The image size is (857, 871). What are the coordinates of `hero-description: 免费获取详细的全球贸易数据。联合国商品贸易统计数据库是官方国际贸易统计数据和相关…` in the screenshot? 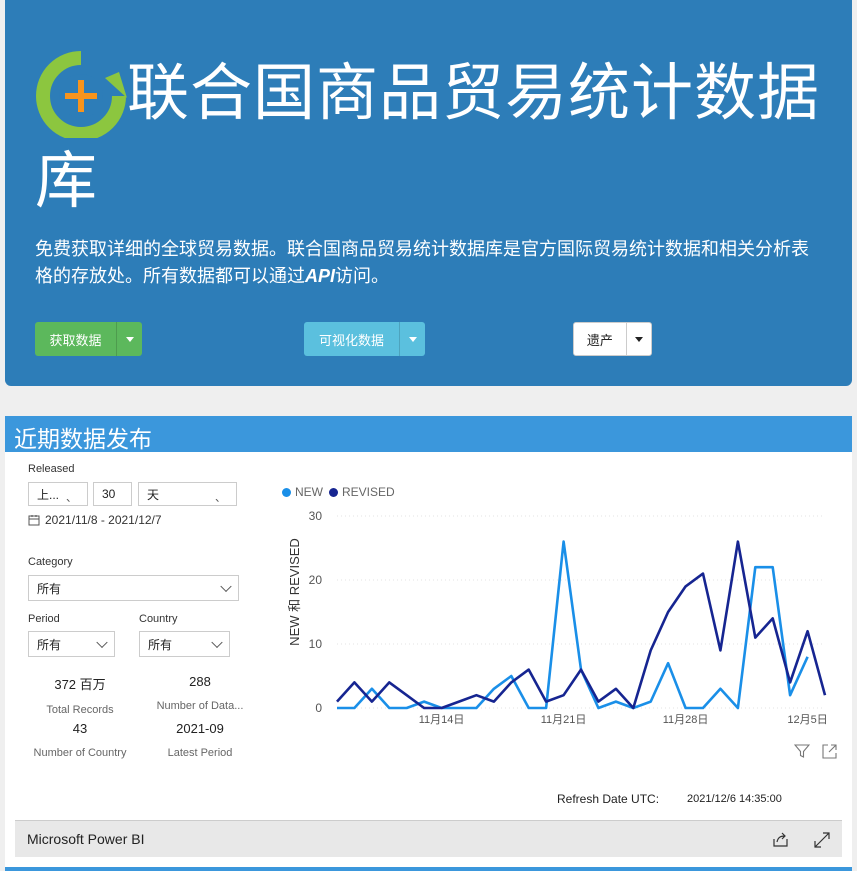 It's located at (430, 263).